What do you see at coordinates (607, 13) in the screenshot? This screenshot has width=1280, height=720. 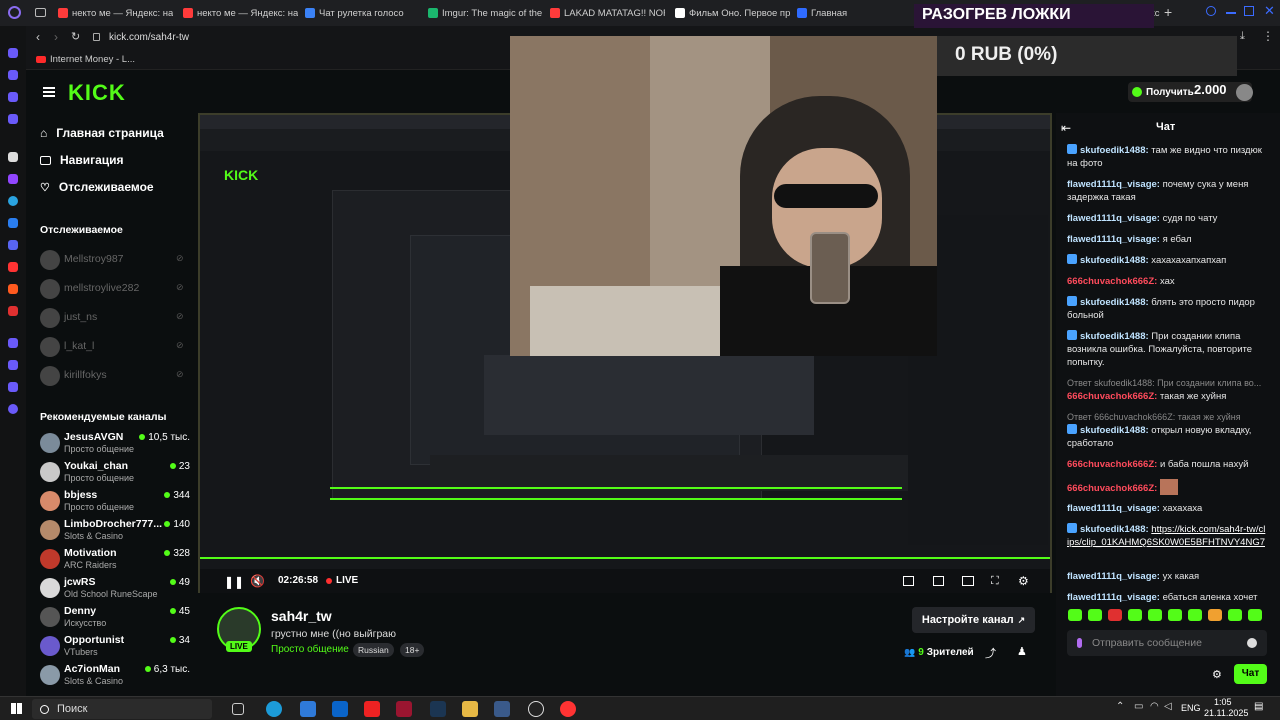 I see `browser-tab: LAKAD MATATAG!! NOR` at bounding box center [607, 13].